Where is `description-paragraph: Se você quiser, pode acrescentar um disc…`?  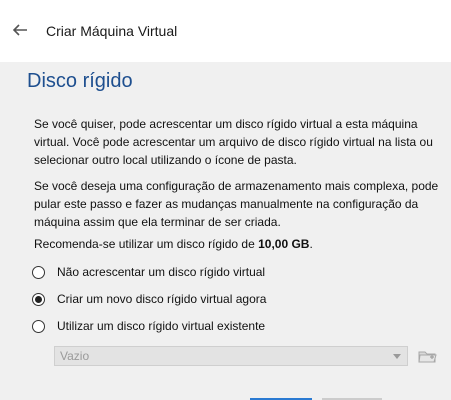
description-paragraph: Se você quiser, pode acrescentar um disc… is located at coordinates (233, 142).